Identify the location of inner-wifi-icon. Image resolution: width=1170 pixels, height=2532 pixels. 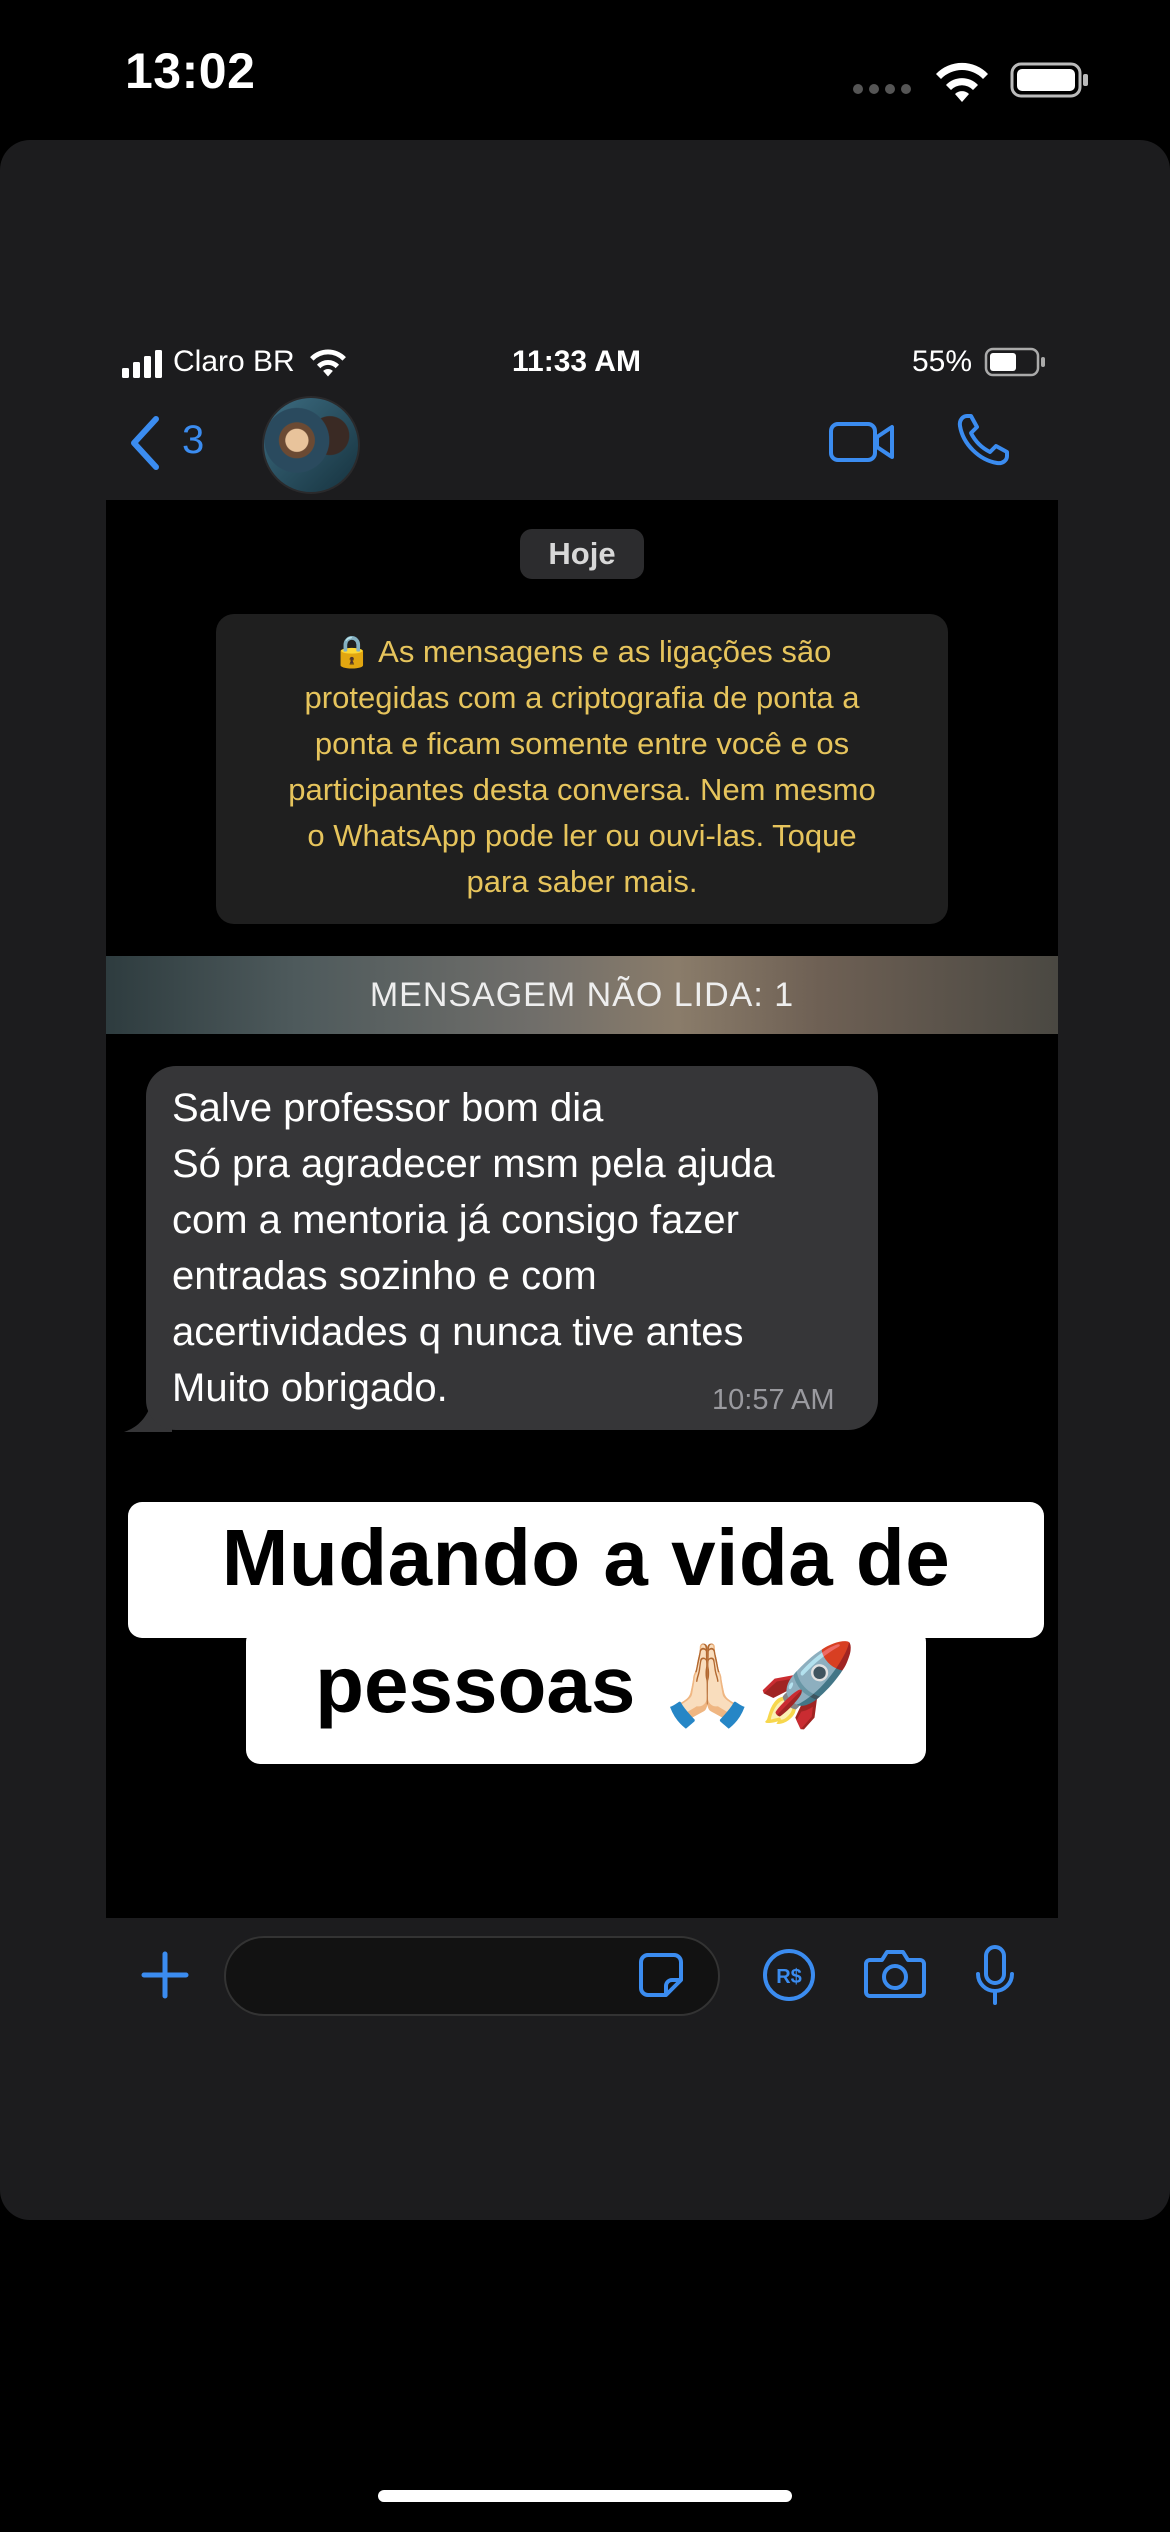
(328, 363).